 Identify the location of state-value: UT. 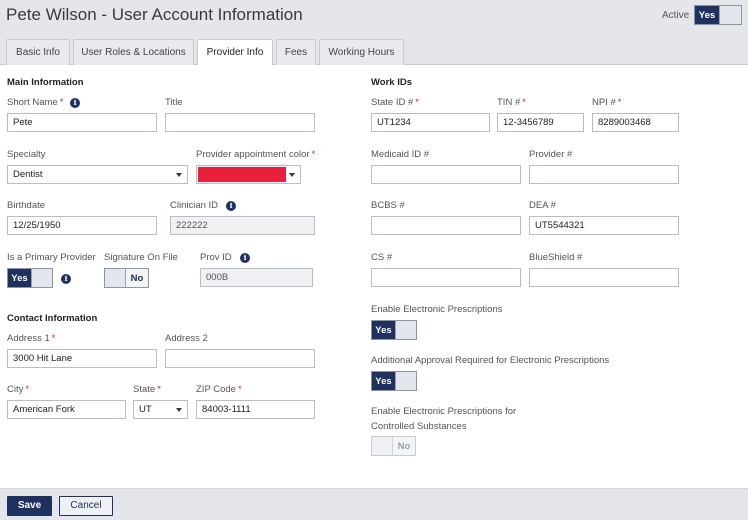
(145, 409).